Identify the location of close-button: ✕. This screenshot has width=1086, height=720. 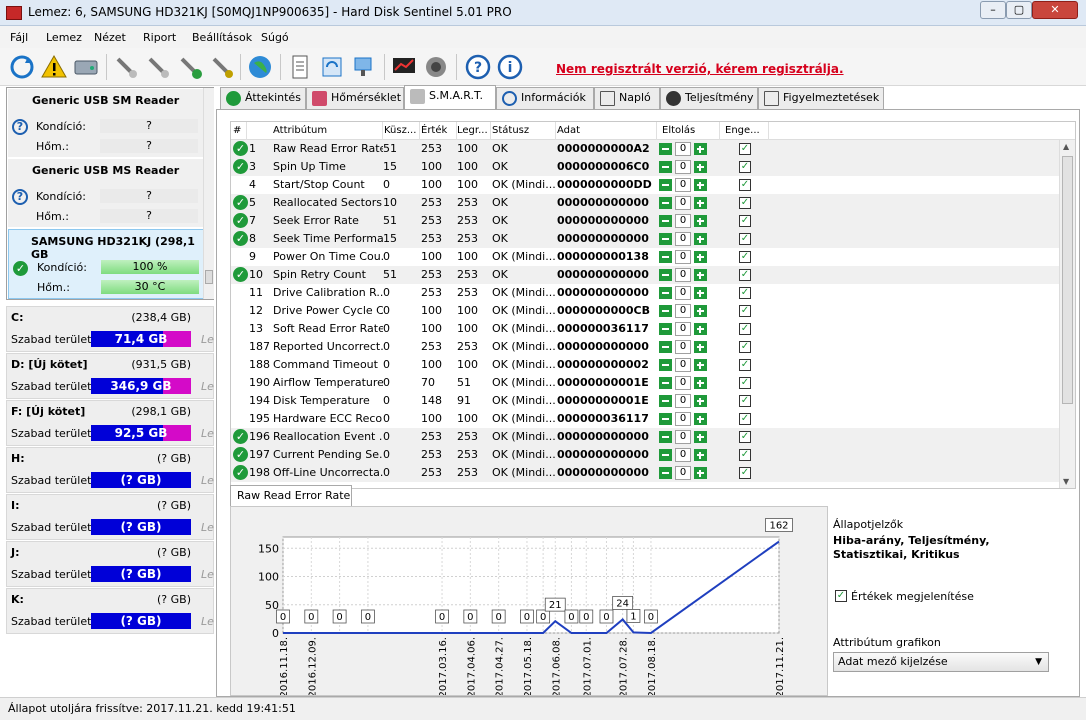
(1055, 10).